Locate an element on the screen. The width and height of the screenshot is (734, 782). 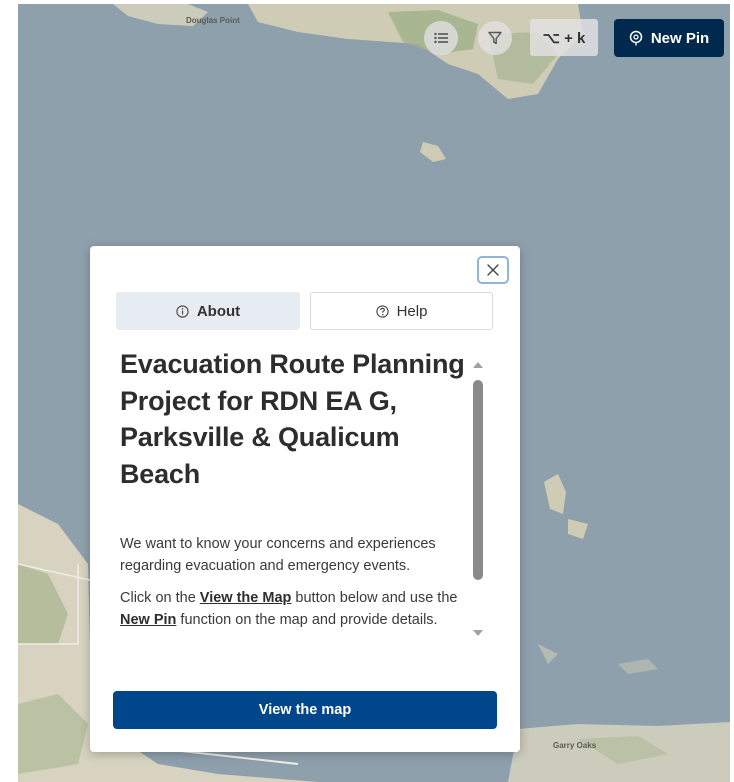
instructions-text-2: button below and use the is located at coordinates (374, 598).